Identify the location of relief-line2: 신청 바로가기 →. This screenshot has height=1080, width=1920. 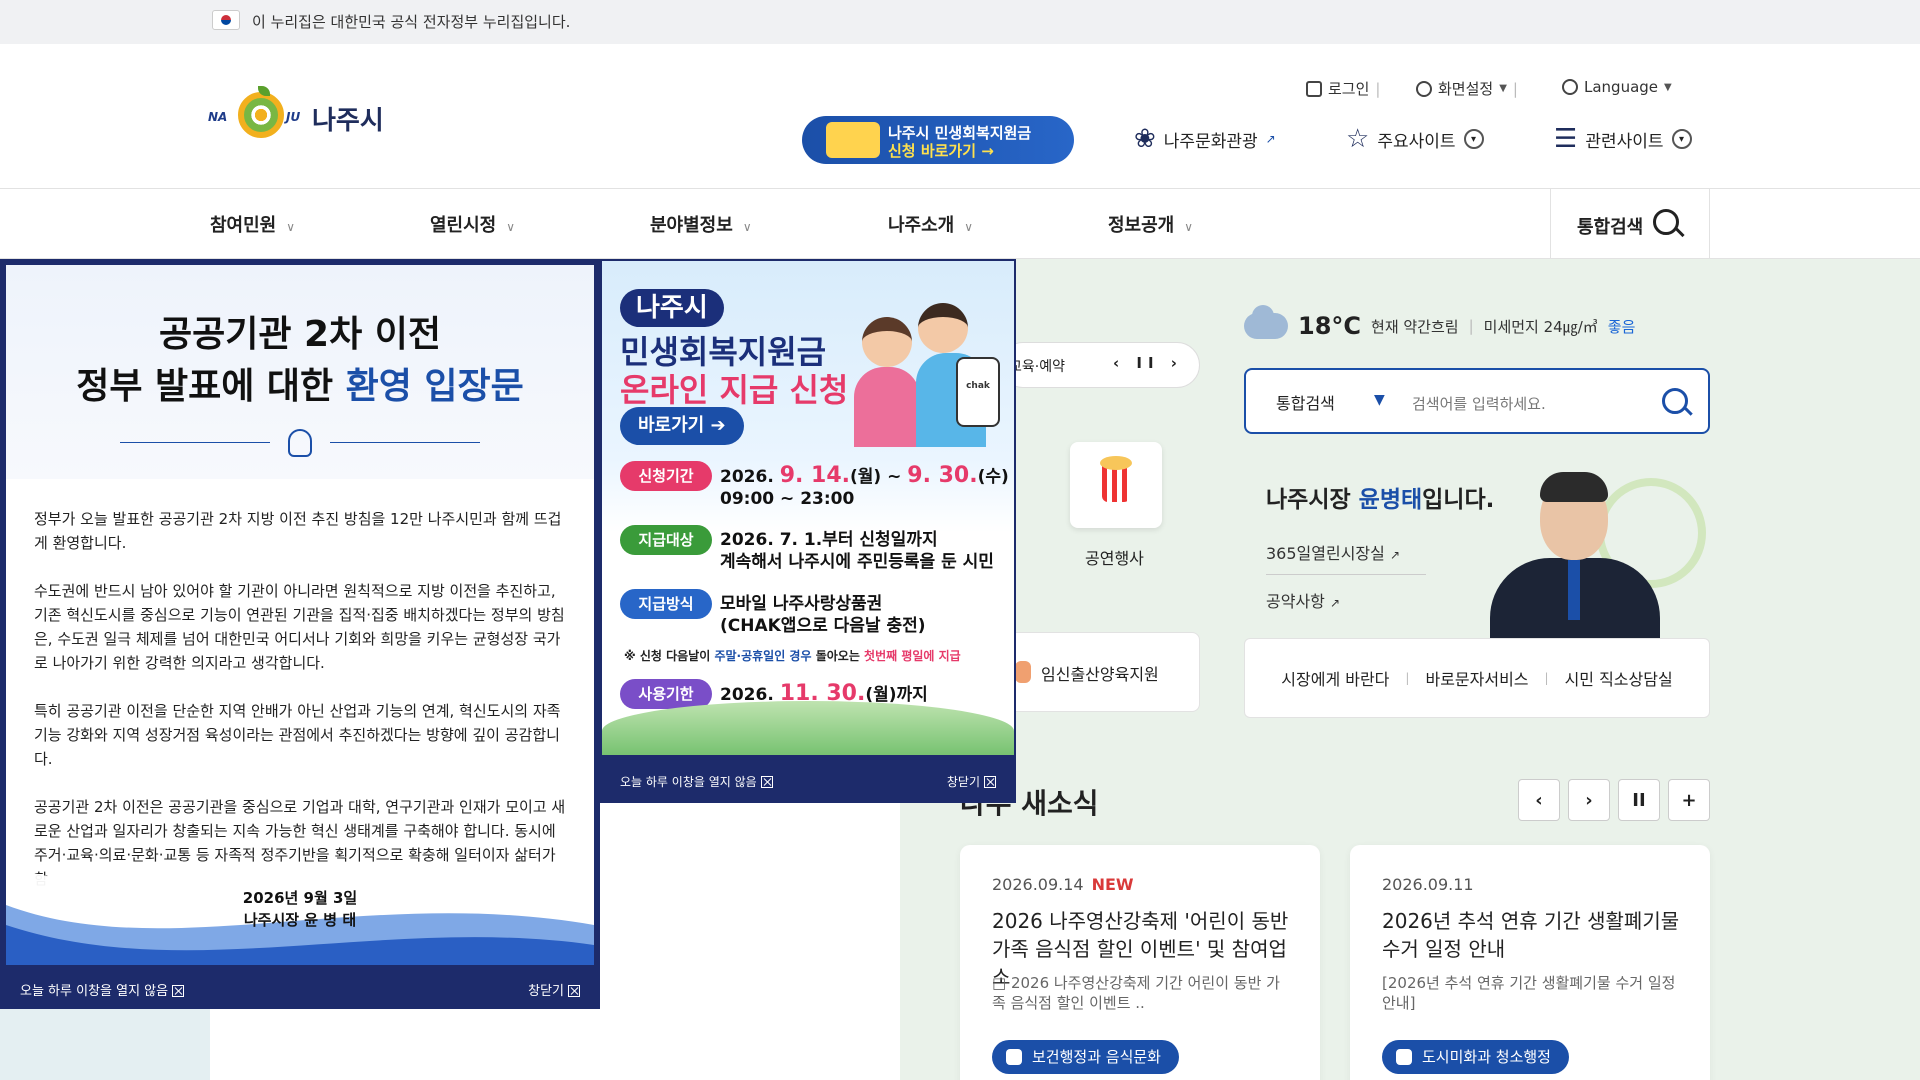
(941, 151).